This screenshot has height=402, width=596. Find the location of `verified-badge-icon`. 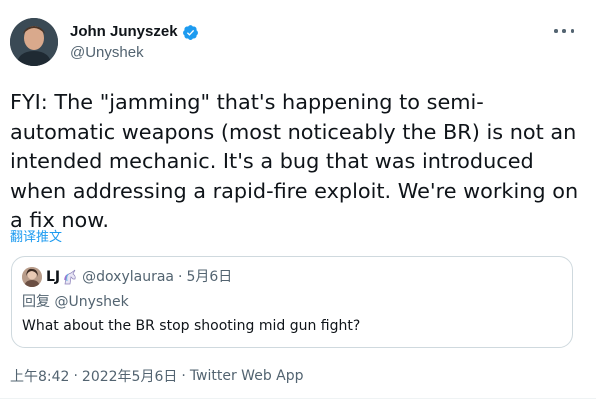

verified-badge-icon is located at coordinates (190, 32).